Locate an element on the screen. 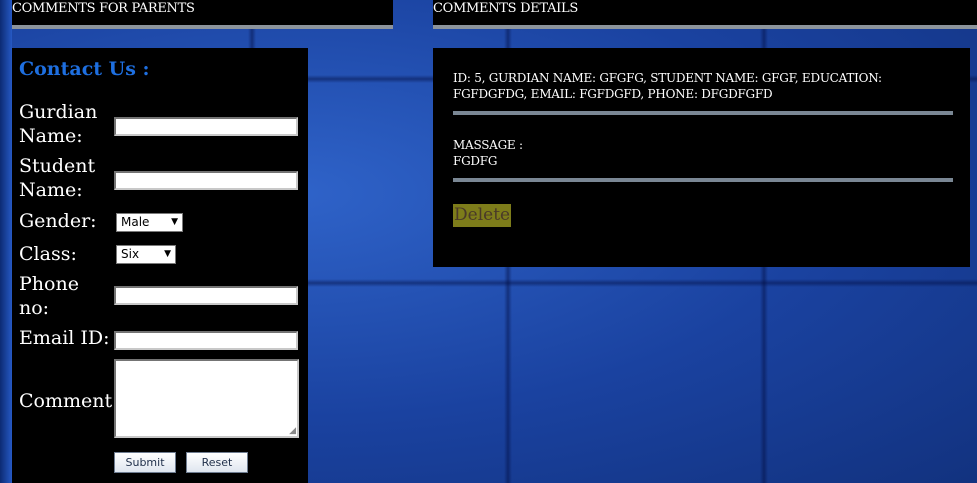 This screenshot has height=483, width=977. student-name-label-line2: Name: is located at coordinates (51, 190).